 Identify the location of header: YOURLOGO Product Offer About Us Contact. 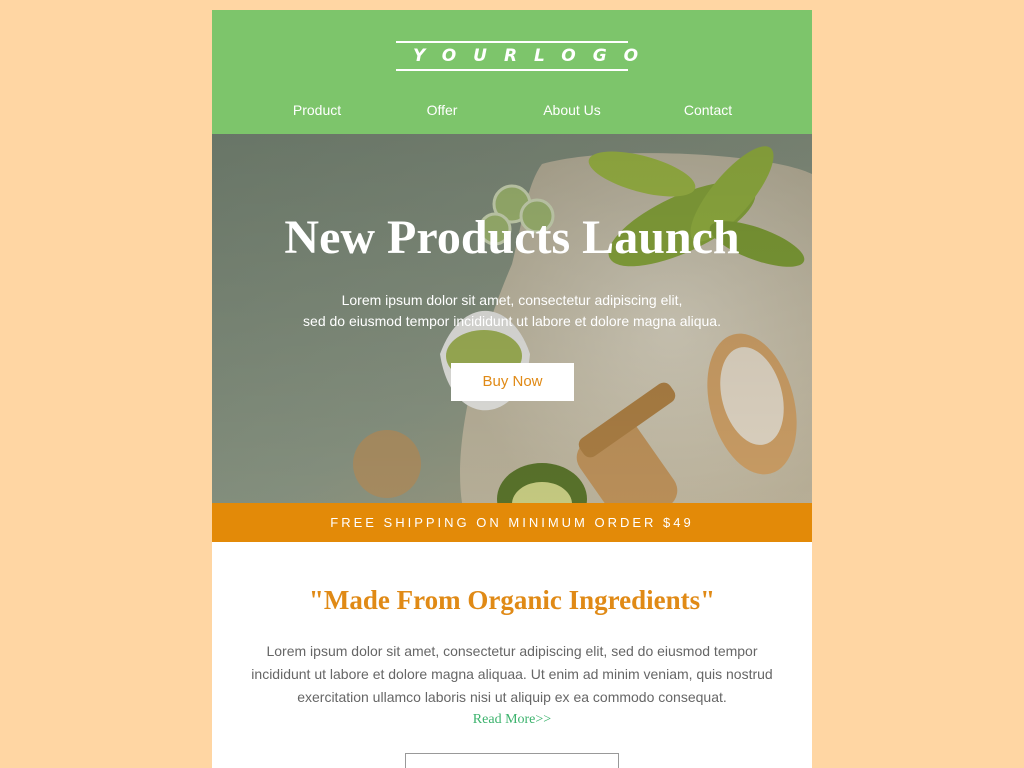
(512, 72).